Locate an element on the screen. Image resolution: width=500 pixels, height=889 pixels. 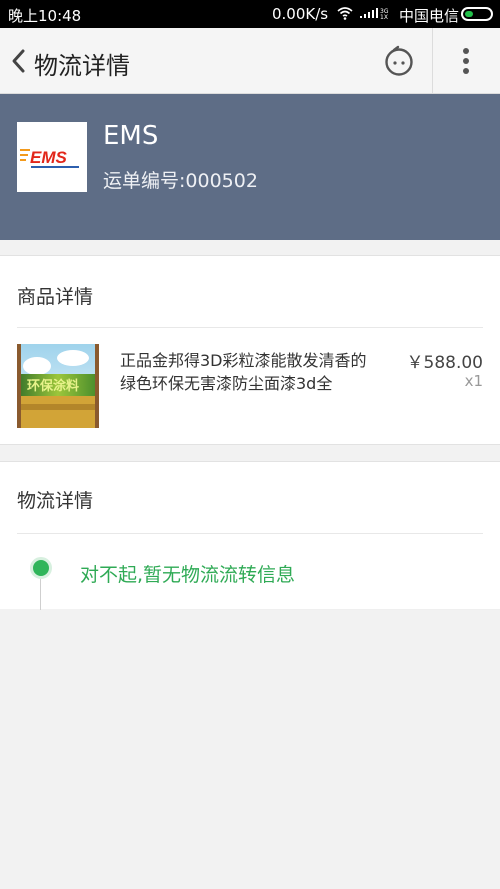
product-price: ￥588.00 is located at coordinates (444, 363).